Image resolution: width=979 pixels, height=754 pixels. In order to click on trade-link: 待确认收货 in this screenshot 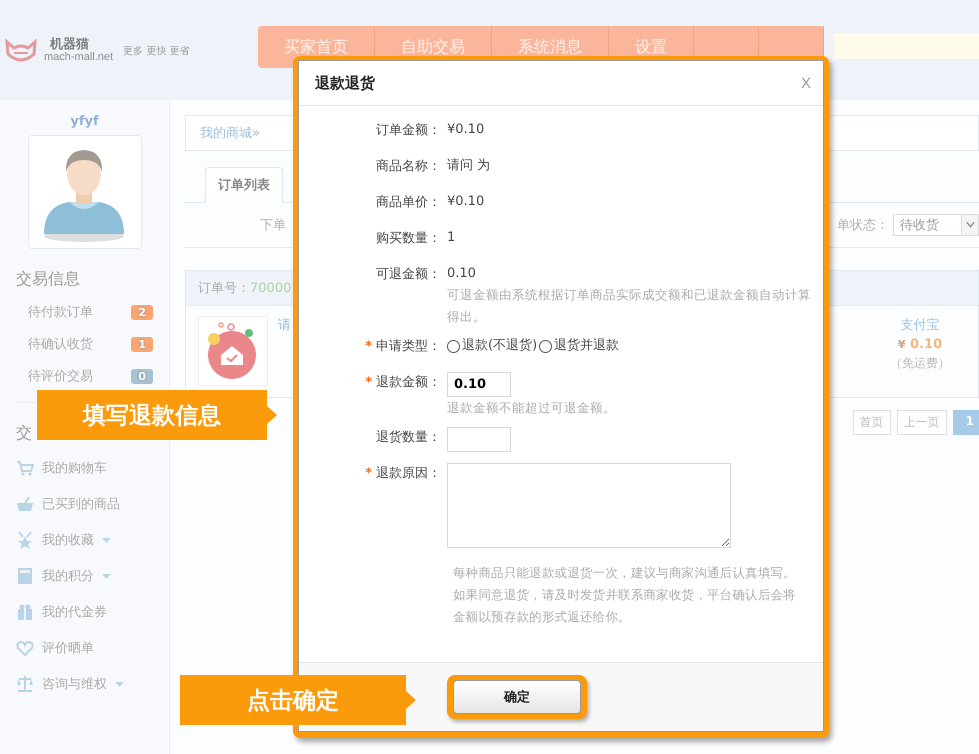, I will do `click(60, 344)`.